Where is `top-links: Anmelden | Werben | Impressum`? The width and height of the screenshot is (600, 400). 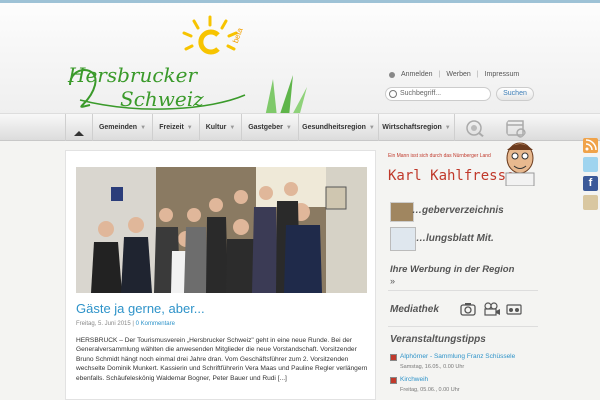
top-links: Anmelden | Werben | Impressum is located at coordinates (454, 74).